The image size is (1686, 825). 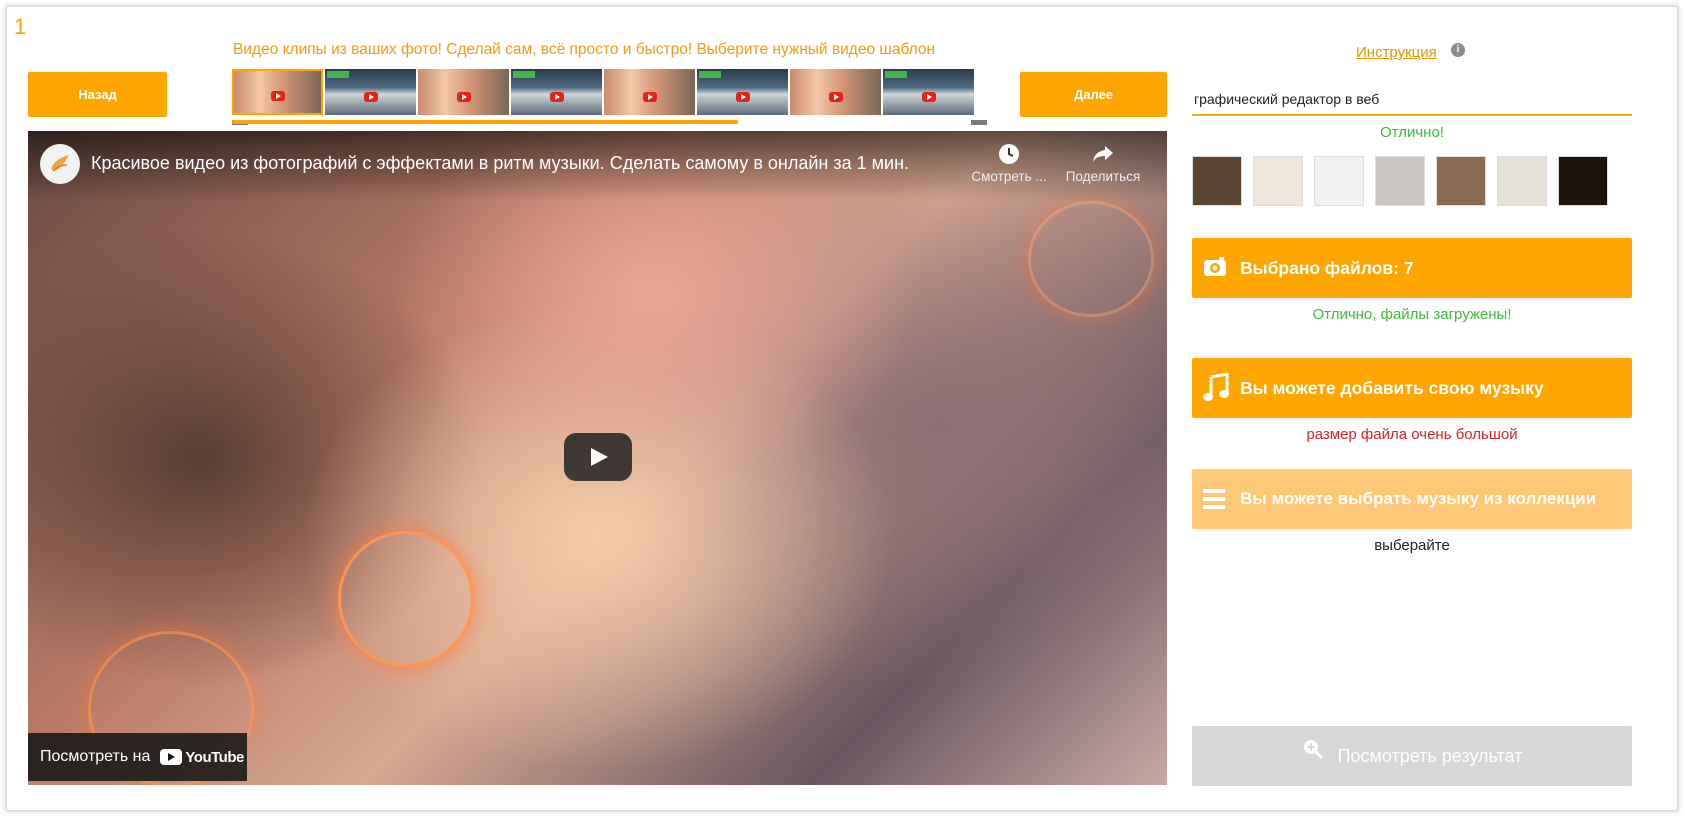 What do you see at coordinates (1009, 154) in the screenshot?
I see `clock-icon` at bounding box center [1009, 154].